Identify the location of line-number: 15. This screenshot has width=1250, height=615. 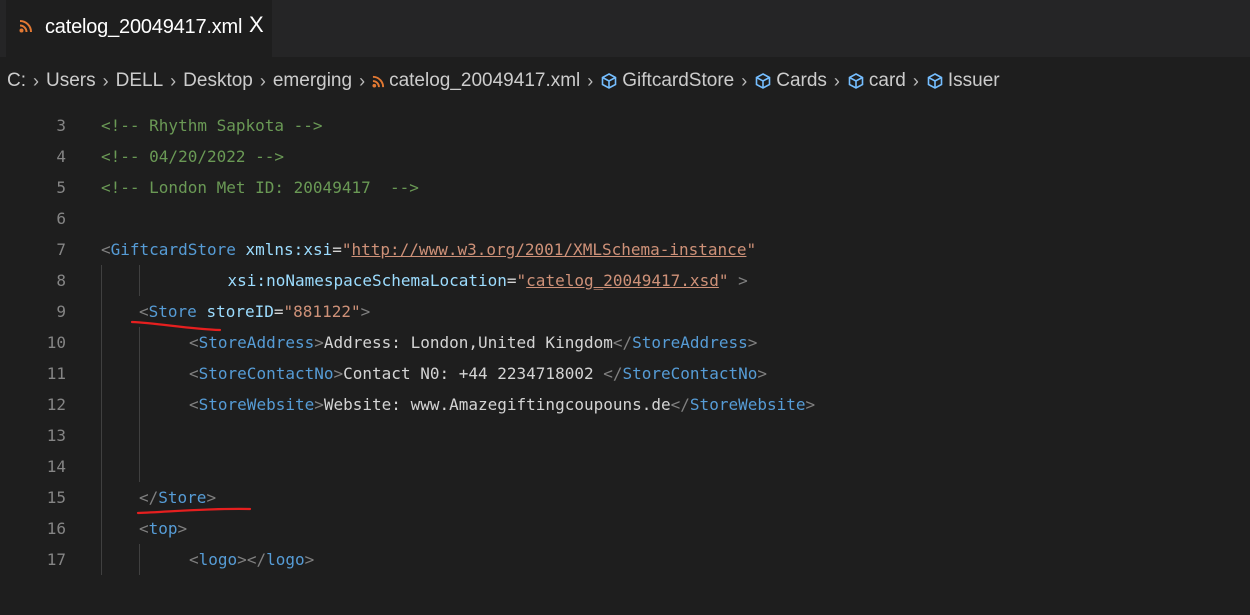
(56, 497).